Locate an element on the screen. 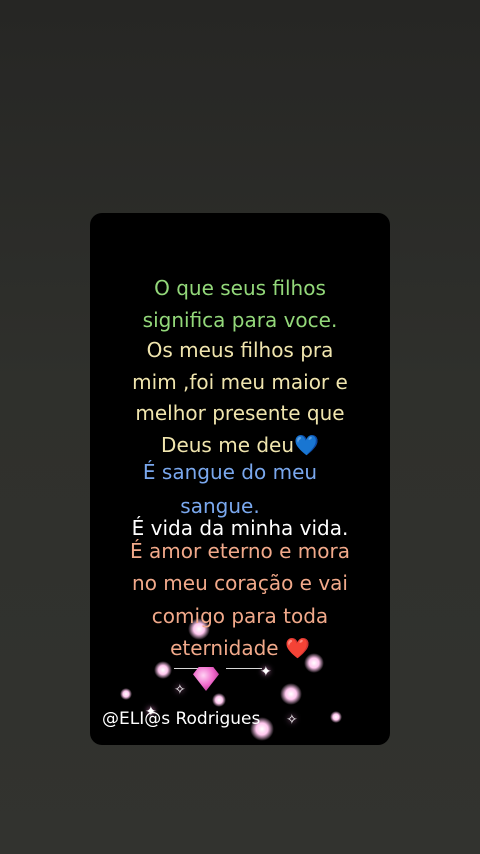 The image size is (480, 854). post-line-3: Os meus filhos pra is located at coordinates (240, 350).